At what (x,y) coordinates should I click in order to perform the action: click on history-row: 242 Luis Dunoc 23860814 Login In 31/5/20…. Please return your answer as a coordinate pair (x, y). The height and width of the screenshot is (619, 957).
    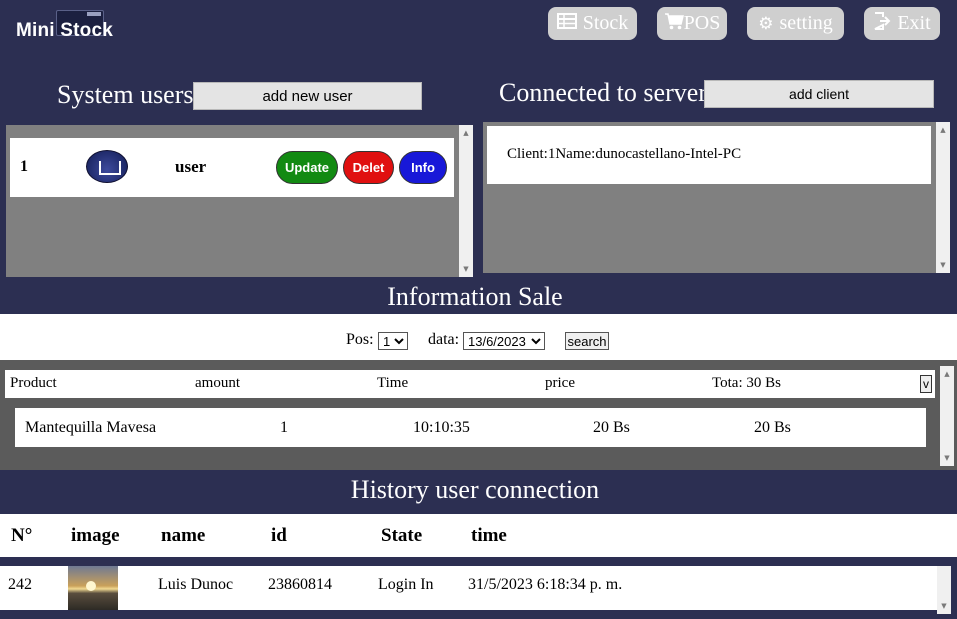
    Looking at the image, I should click on (468, 588).